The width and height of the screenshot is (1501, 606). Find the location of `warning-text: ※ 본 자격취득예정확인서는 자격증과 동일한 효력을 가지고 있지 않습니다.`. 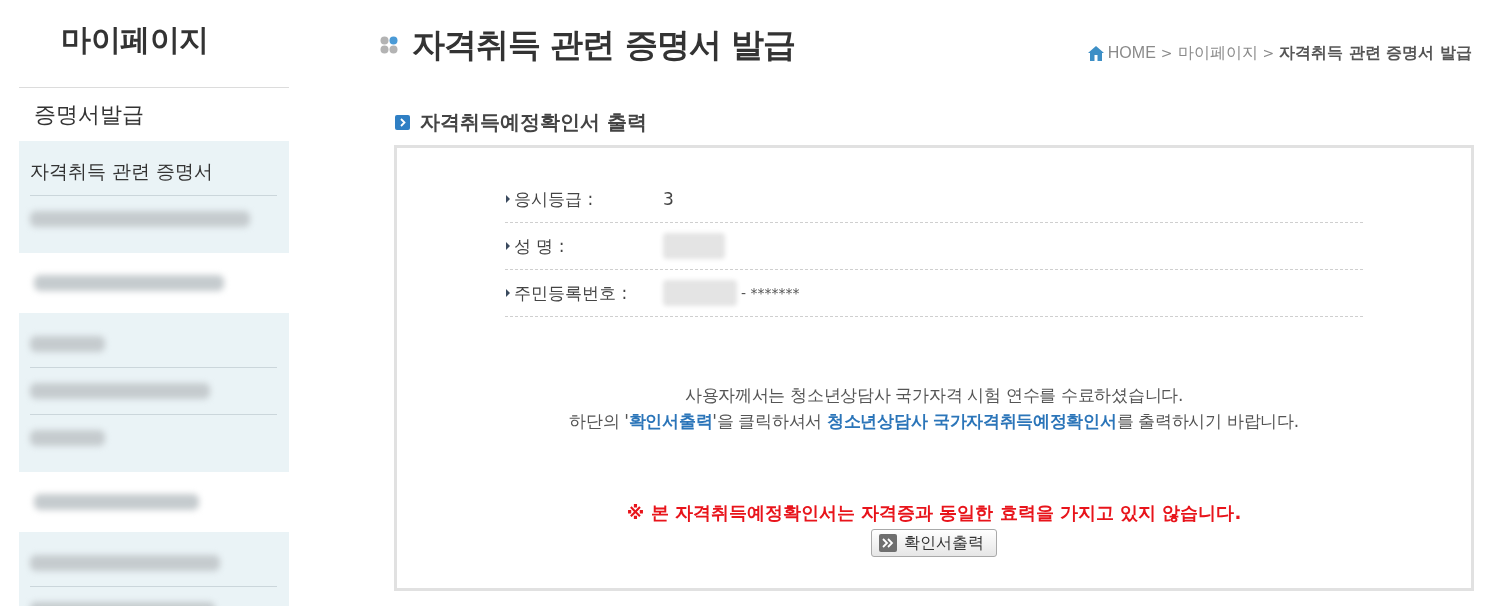

warning-text: ※ 본 자격취득예정확인서는 자격증과 동일한 효력을 가지고 있지 않습니다. is located at coordinates (934, 513).